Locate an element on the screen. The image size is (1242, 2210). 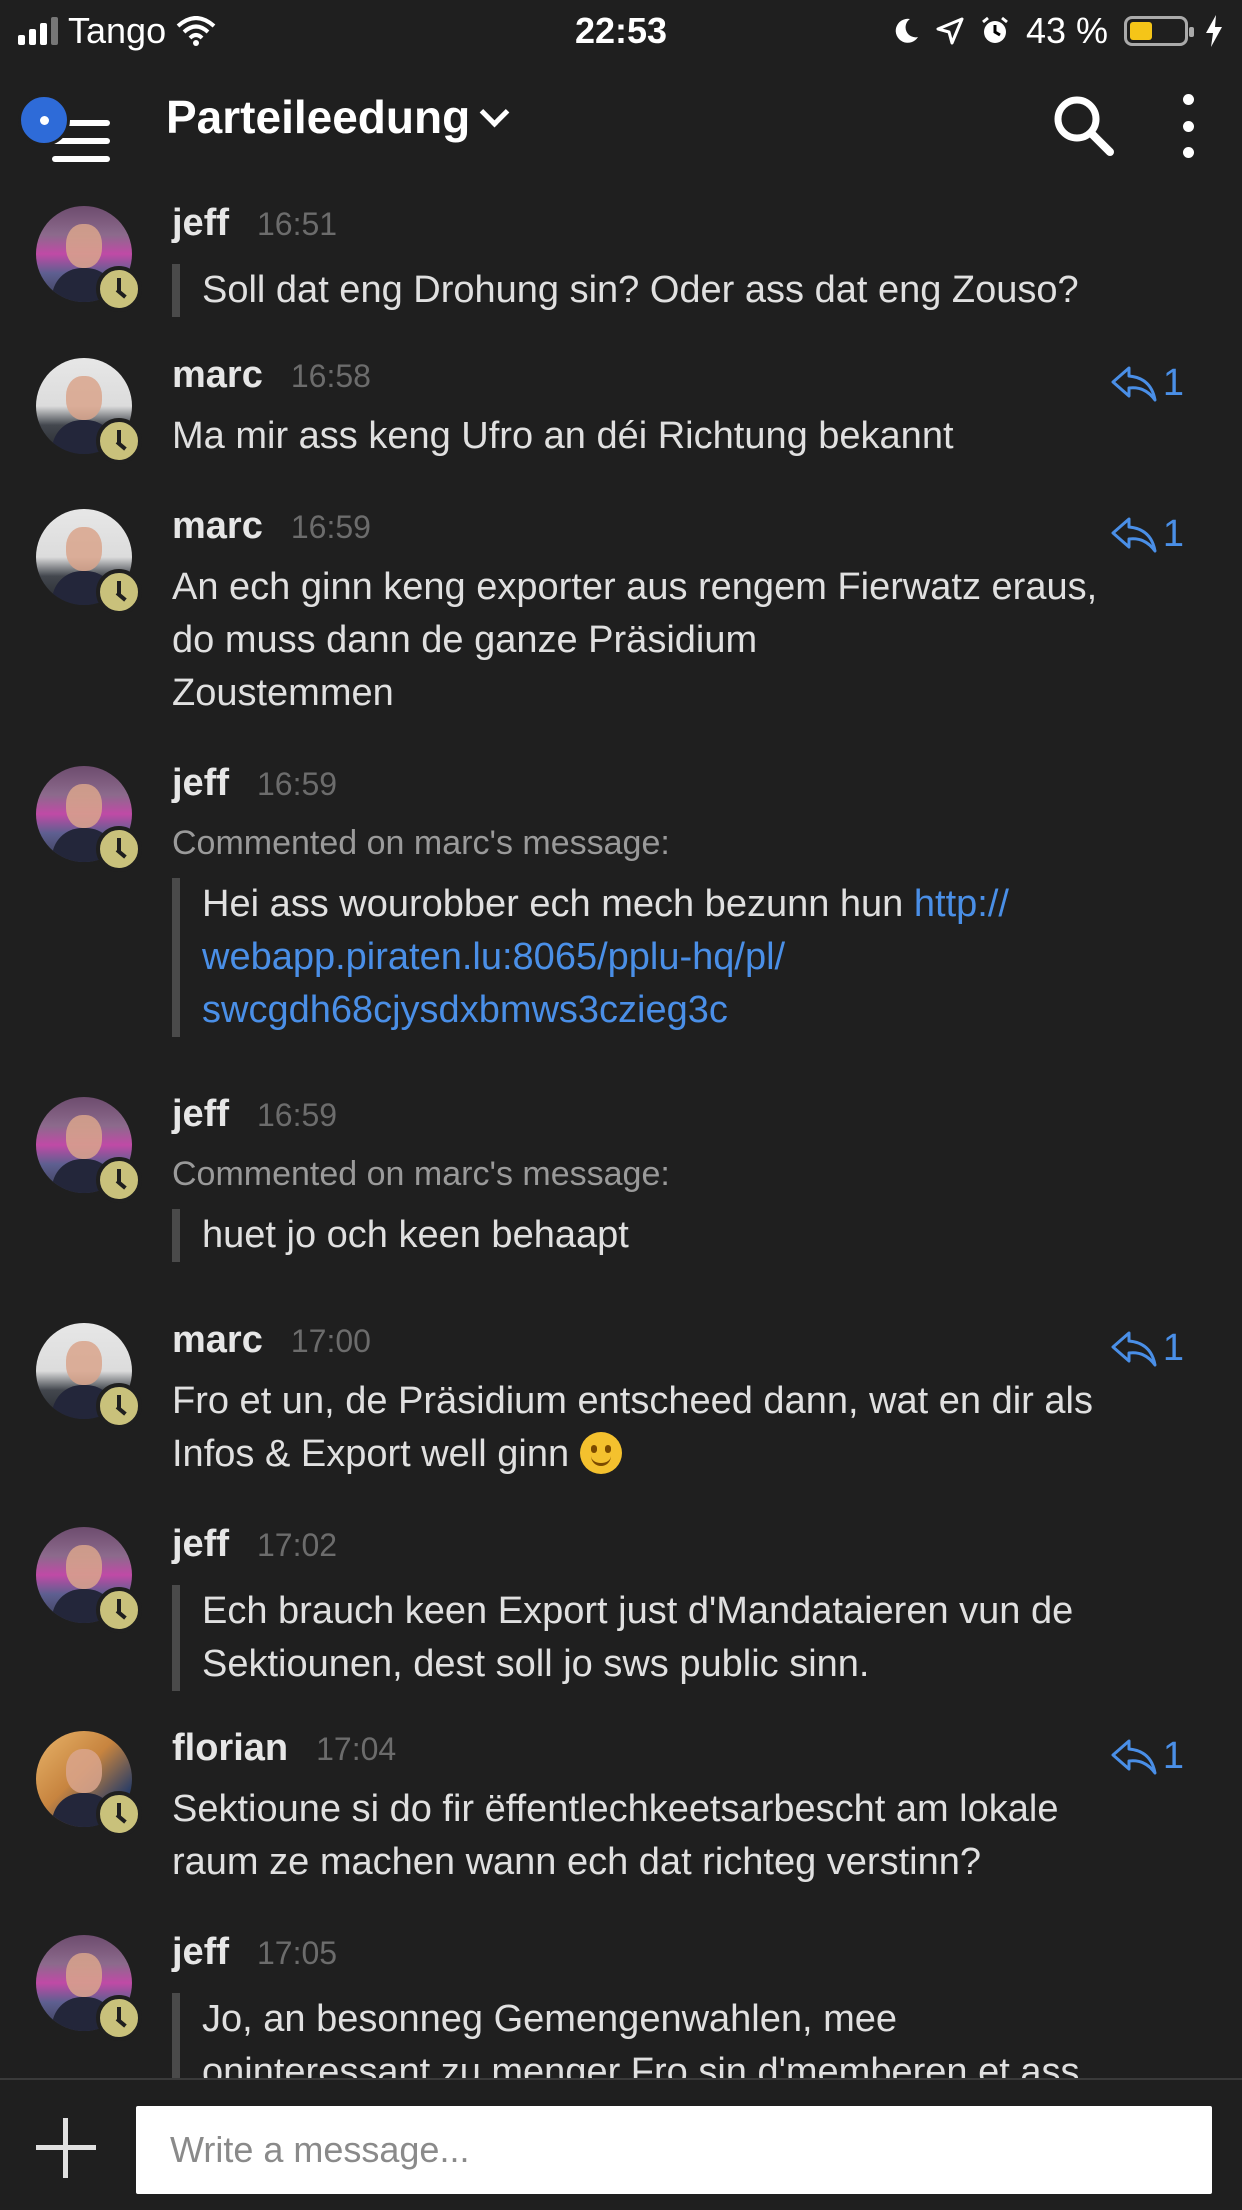
battery-icon is located at coordinates (1159, 31).